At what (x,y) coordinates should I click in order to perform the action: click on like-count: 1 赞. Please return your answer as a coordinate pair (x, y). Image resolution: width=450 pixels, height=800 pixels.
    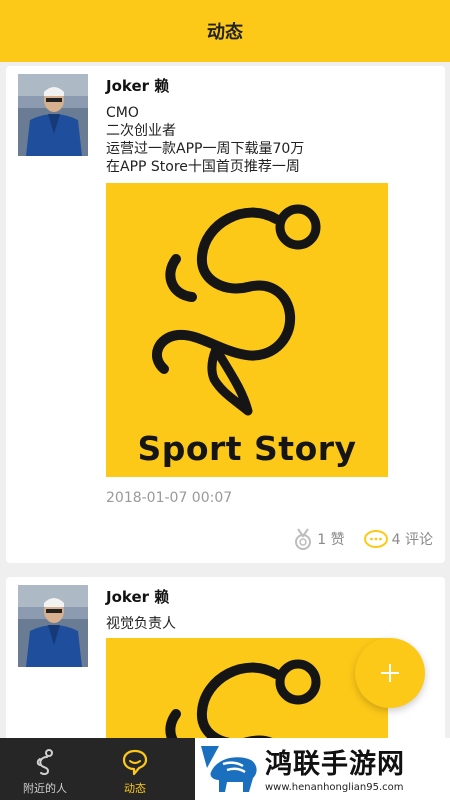
    Looking at the image, I should click on (331, 540).